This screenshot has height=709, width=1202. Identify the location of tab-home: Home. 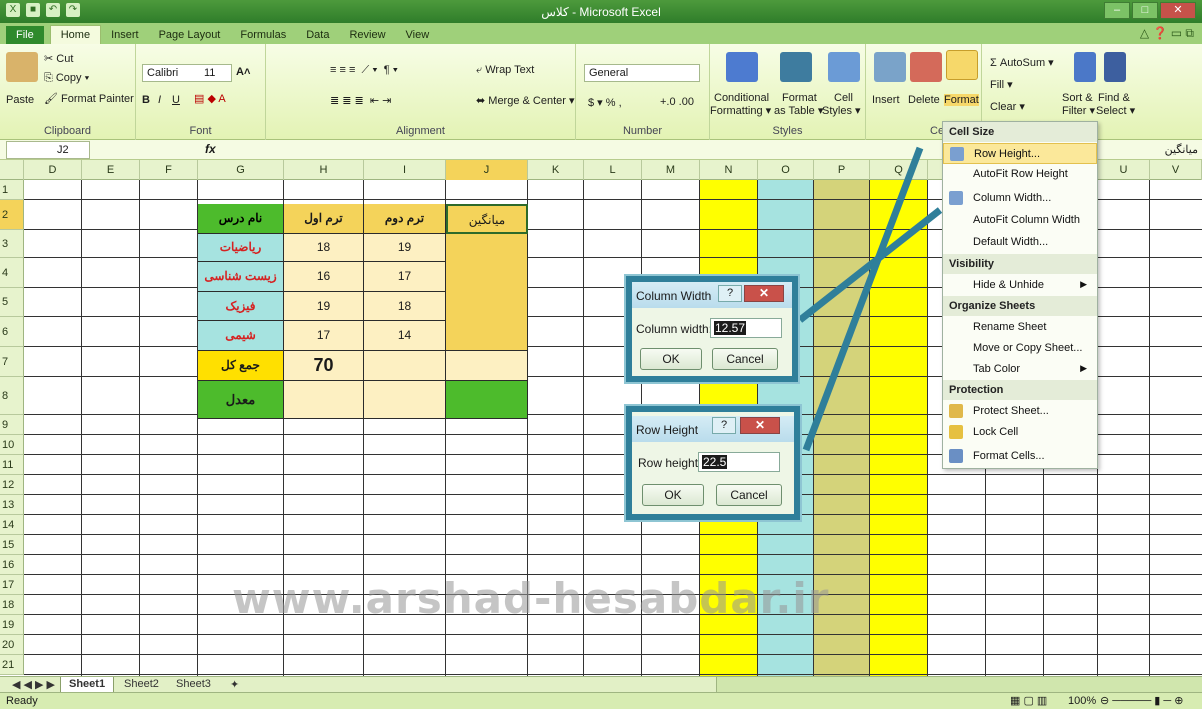
(75, 34).